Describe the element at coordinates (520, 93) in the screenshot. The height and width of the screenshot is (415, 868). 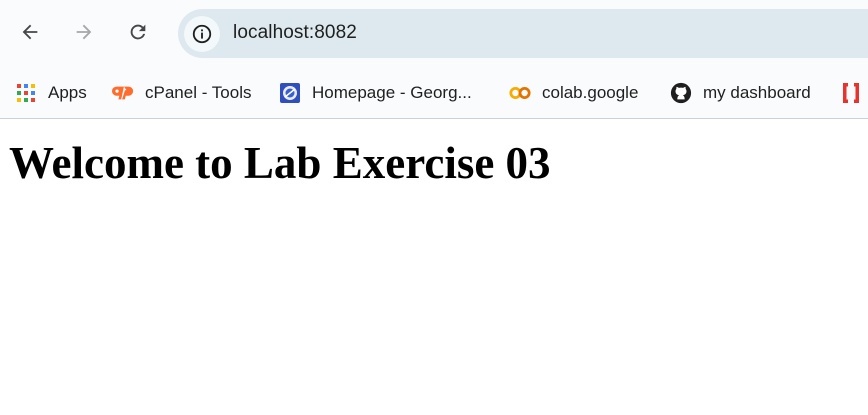
I see `colab-icon` at that location.